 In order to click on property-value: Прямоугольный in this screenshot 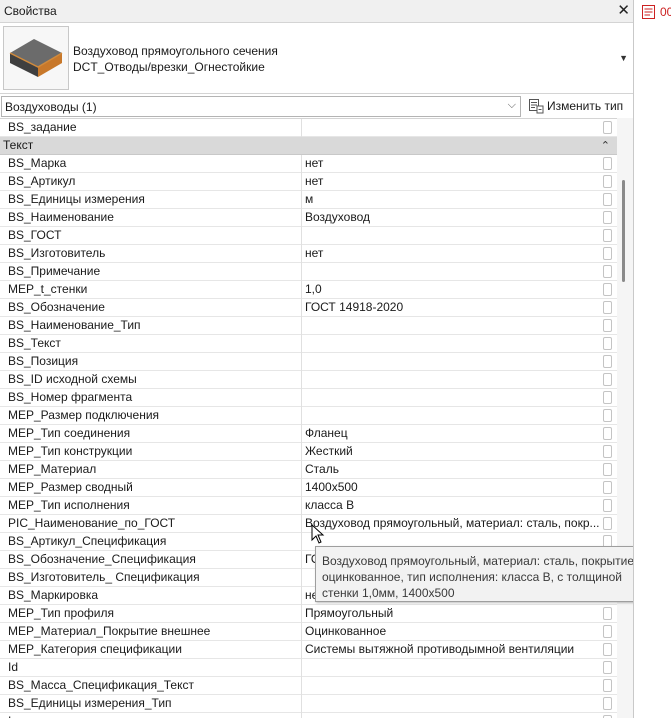, I will do `click(452, 614)`.